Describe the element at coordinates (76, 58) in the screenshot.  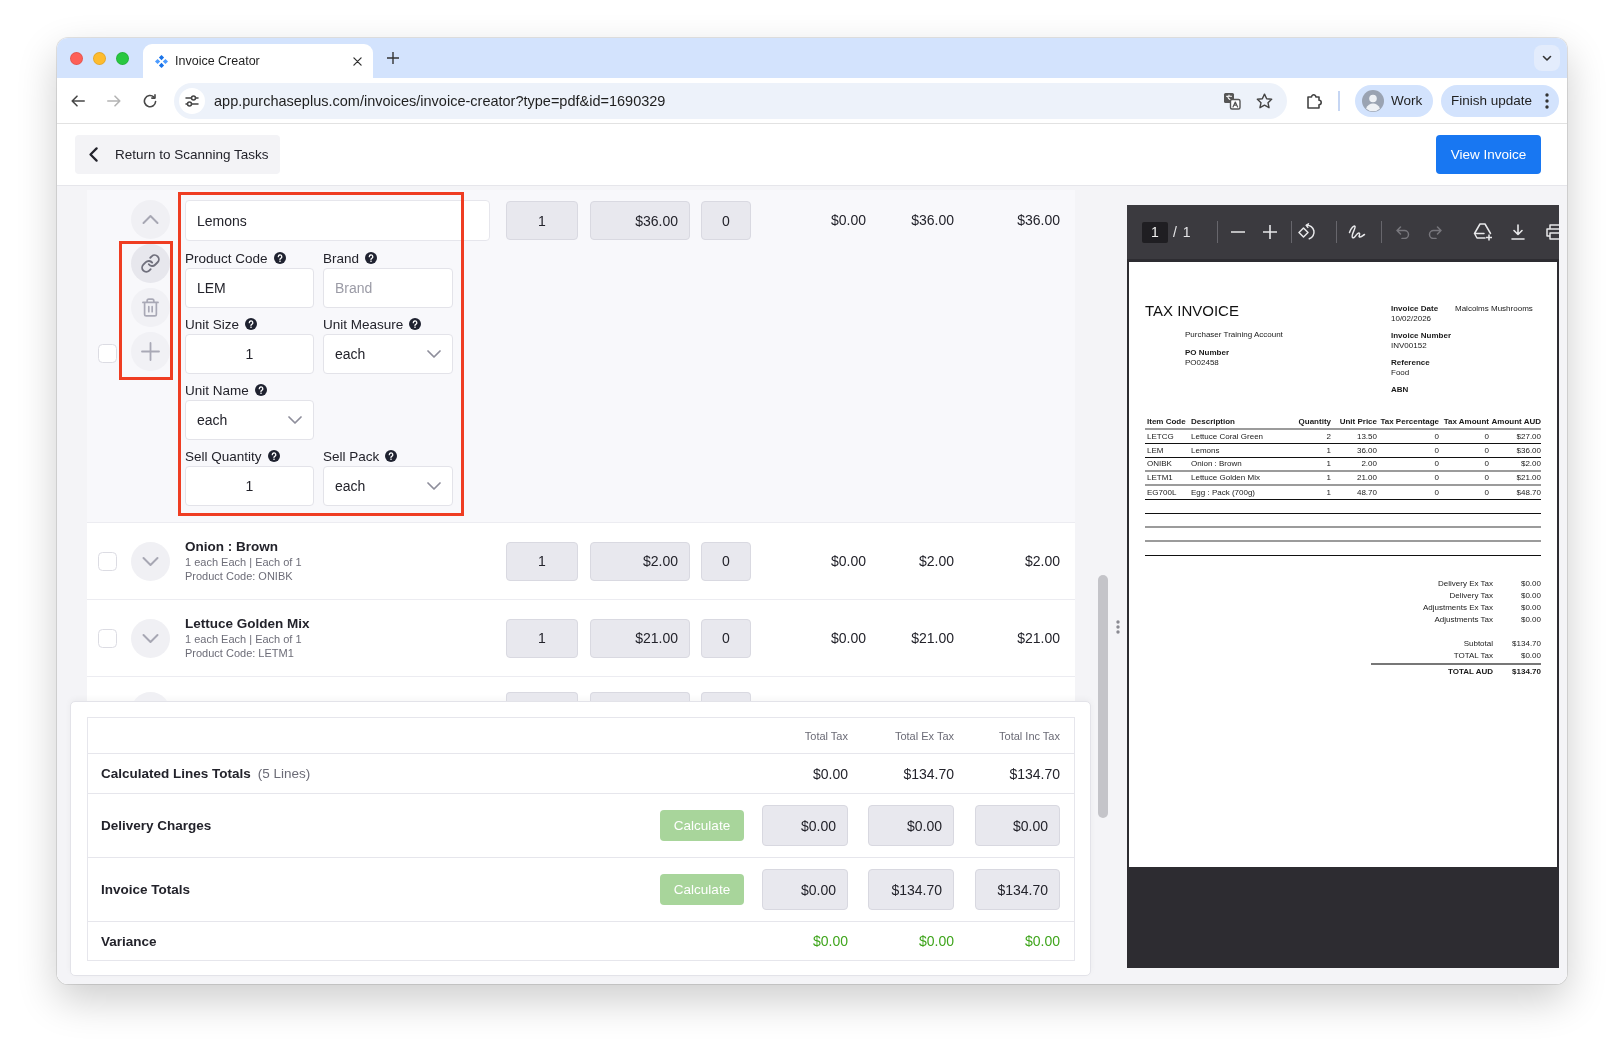
I see `close-window-icon` at that location.